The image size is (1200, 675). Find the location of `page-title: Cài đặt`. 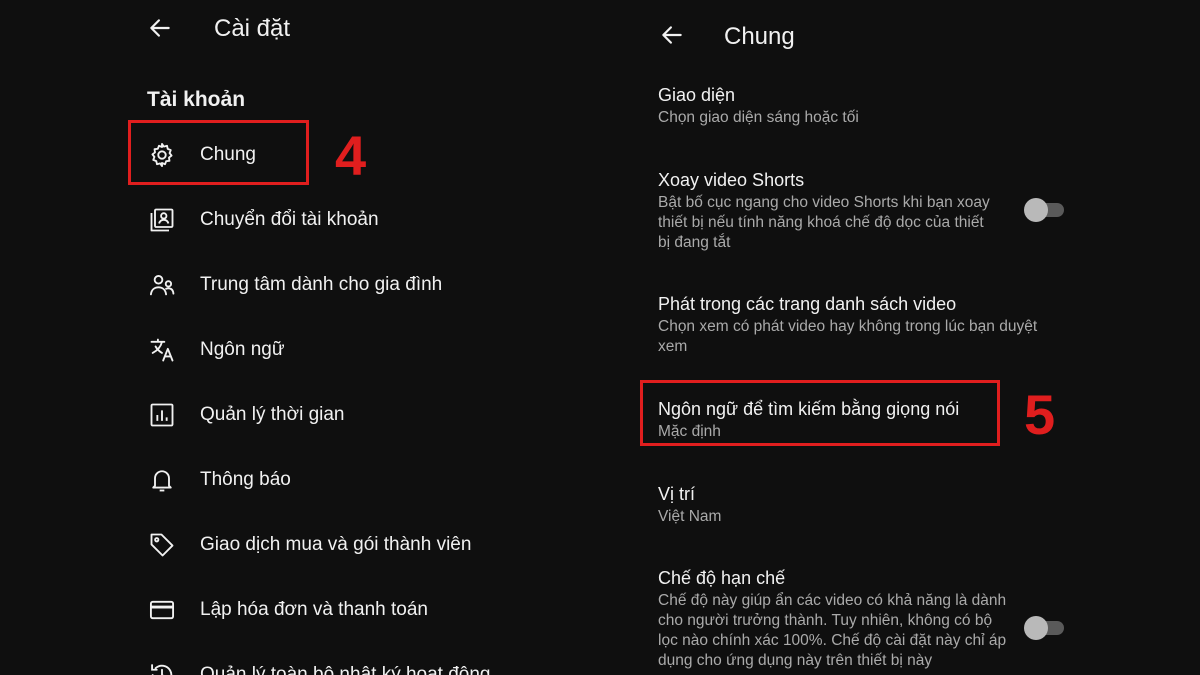

page-title: Cài đặt is located at coordinates (252, 28).